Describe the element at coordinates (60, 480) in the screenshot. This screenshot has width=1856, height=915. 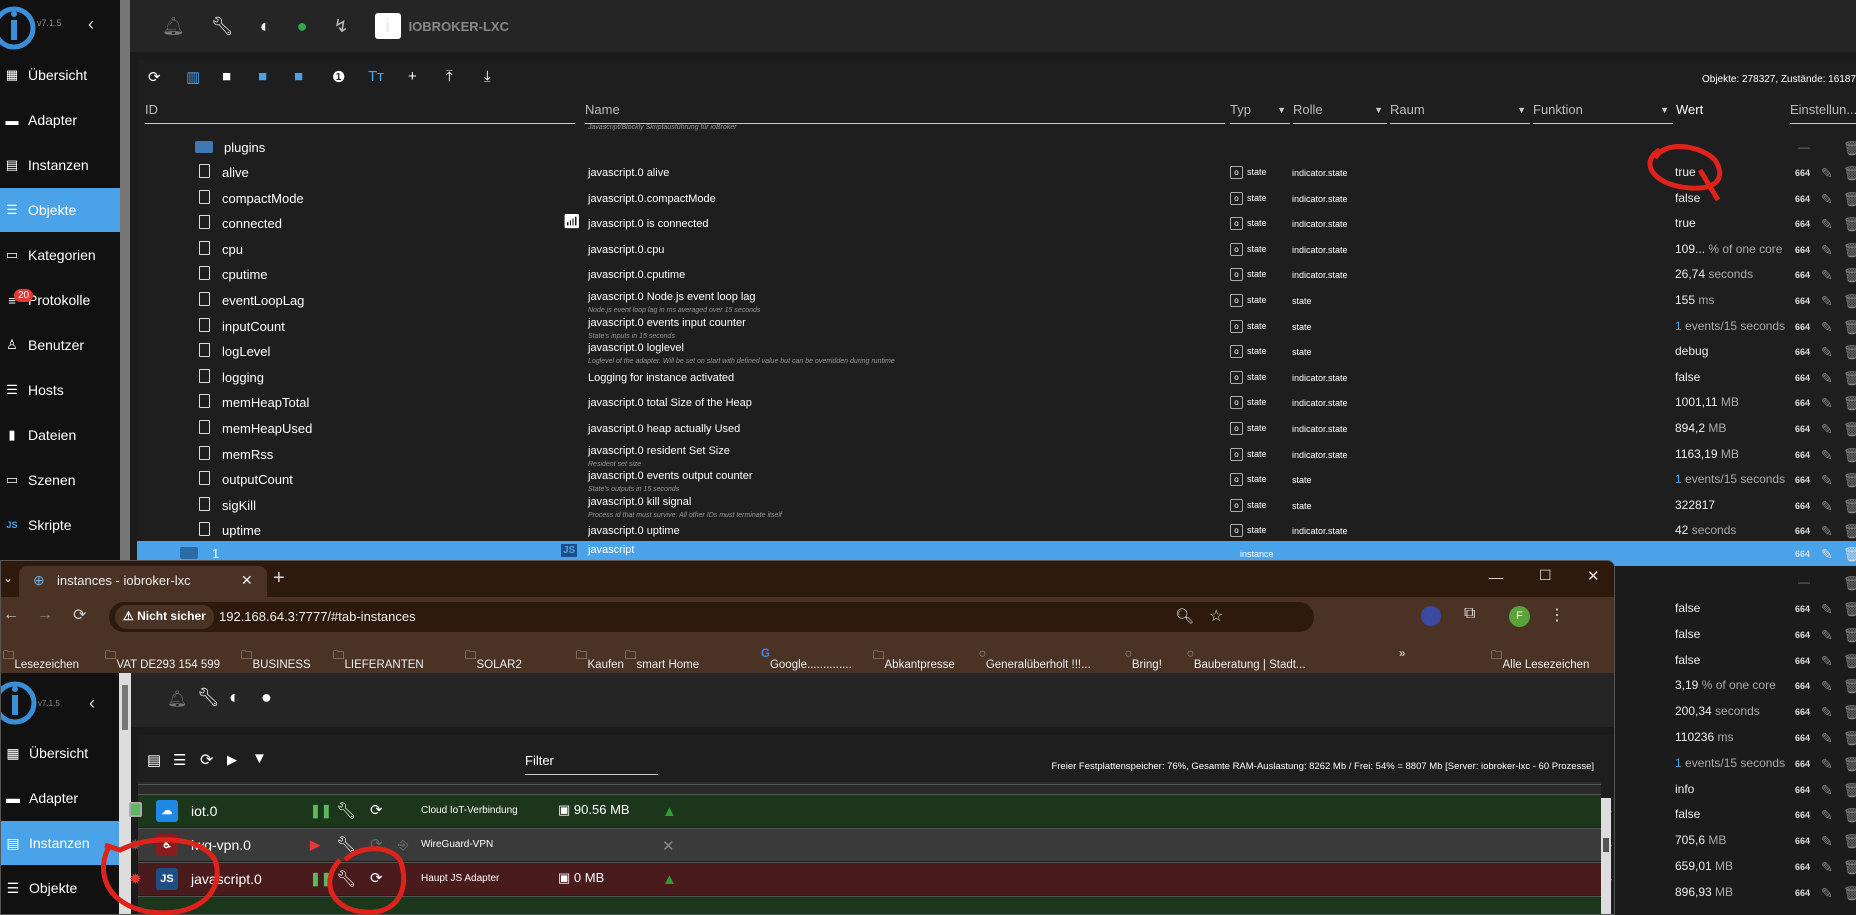
I see `sidebar-item-szenen: ▭ Szenen` at that location.